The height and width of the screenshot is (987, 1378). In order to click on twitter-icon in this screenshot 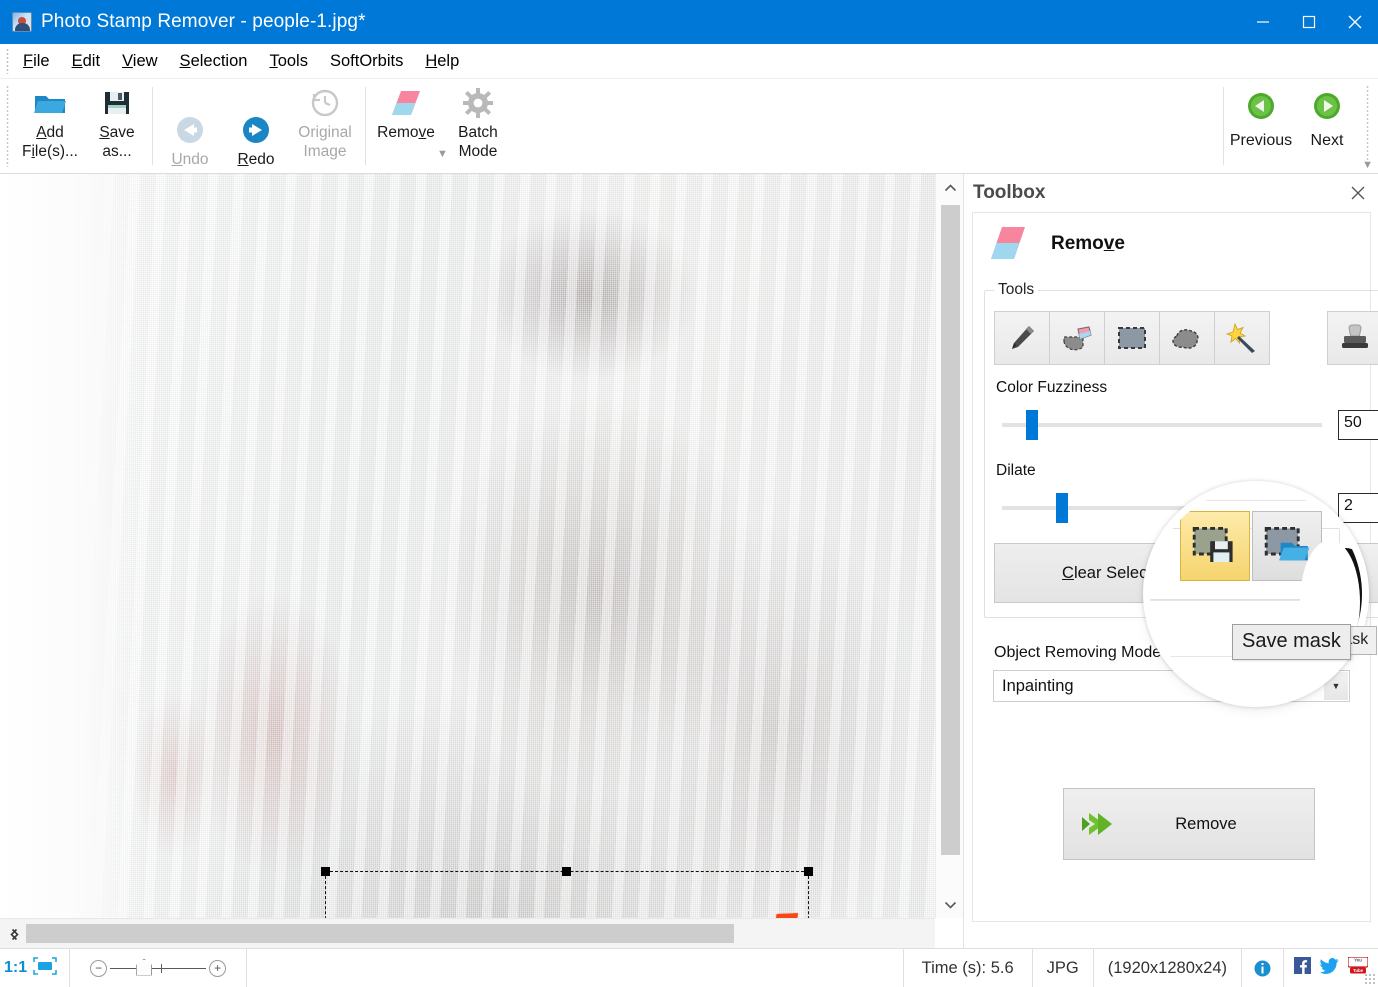, I will do `click(1329, 968)`.